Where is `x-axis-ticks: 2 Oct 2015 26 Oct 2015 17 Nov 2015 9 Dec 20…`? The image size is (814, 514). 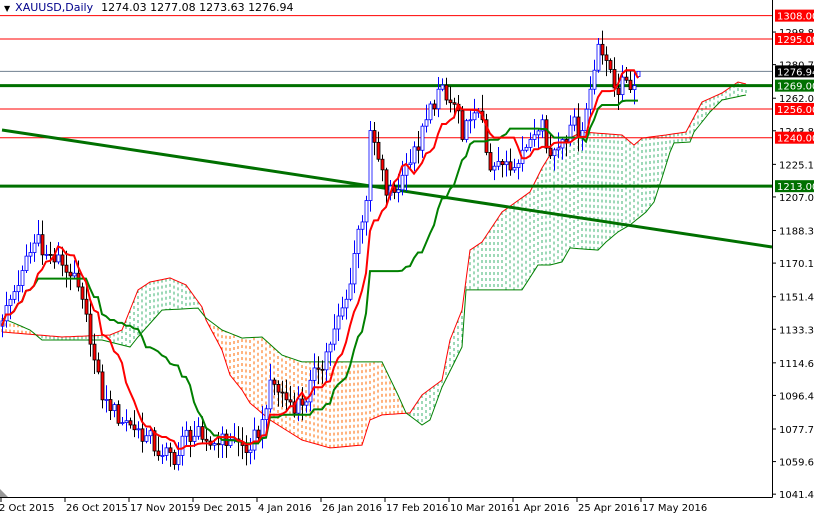 x-axis-ticks: 2 Oct 2015 26 Oct 2015 17 Nov 2015 9 Dec 20… is located at coordinates (353, 505).